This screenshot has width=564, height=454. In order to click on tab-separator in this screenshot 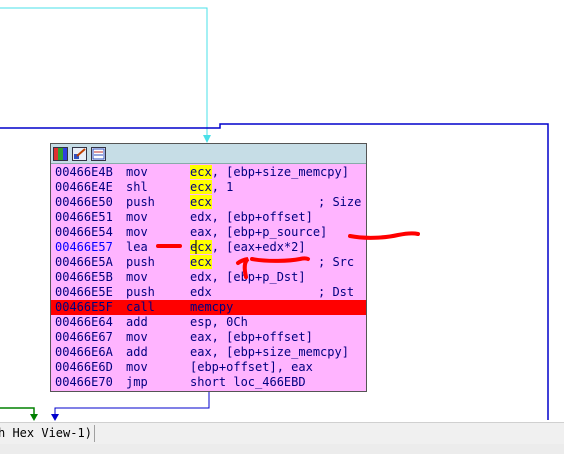, I will do `click(94, 433)`.